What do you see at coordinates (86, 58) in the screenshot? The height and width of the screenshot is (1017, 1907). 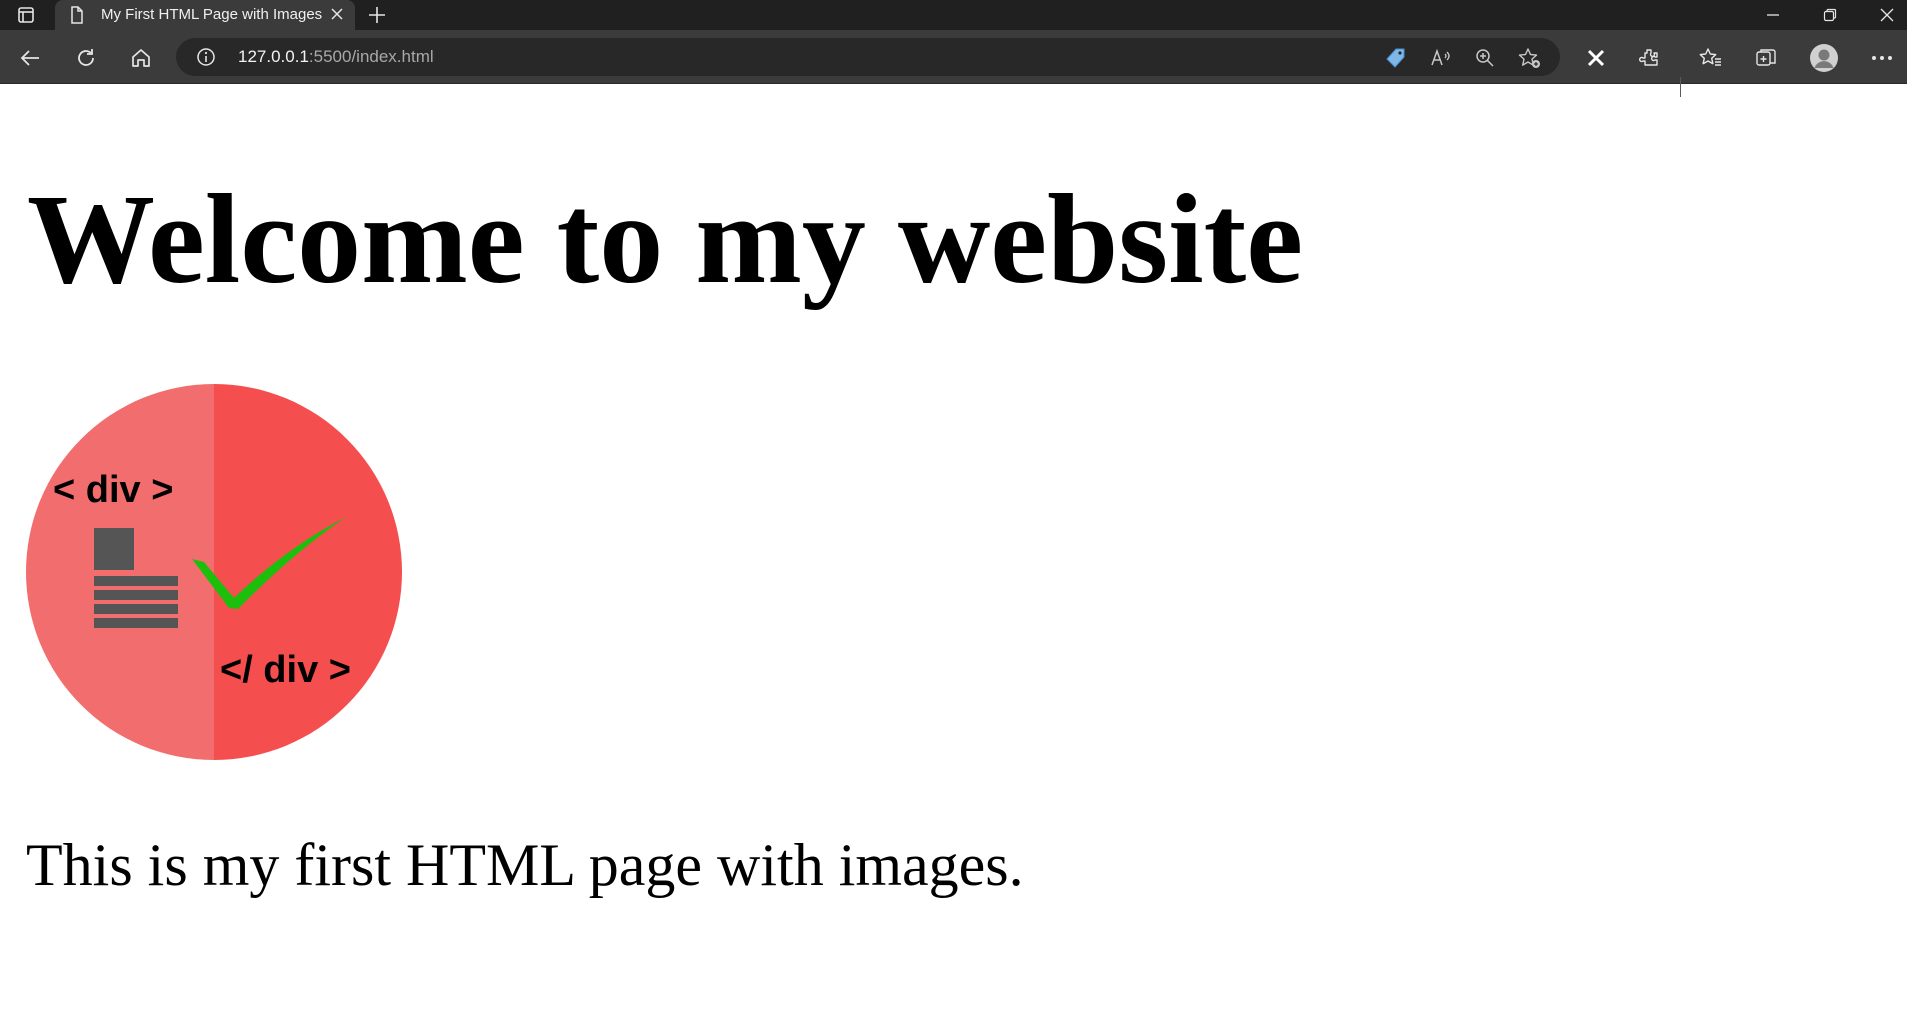 I see `refresh-icon` at bounding box center [86, 58].